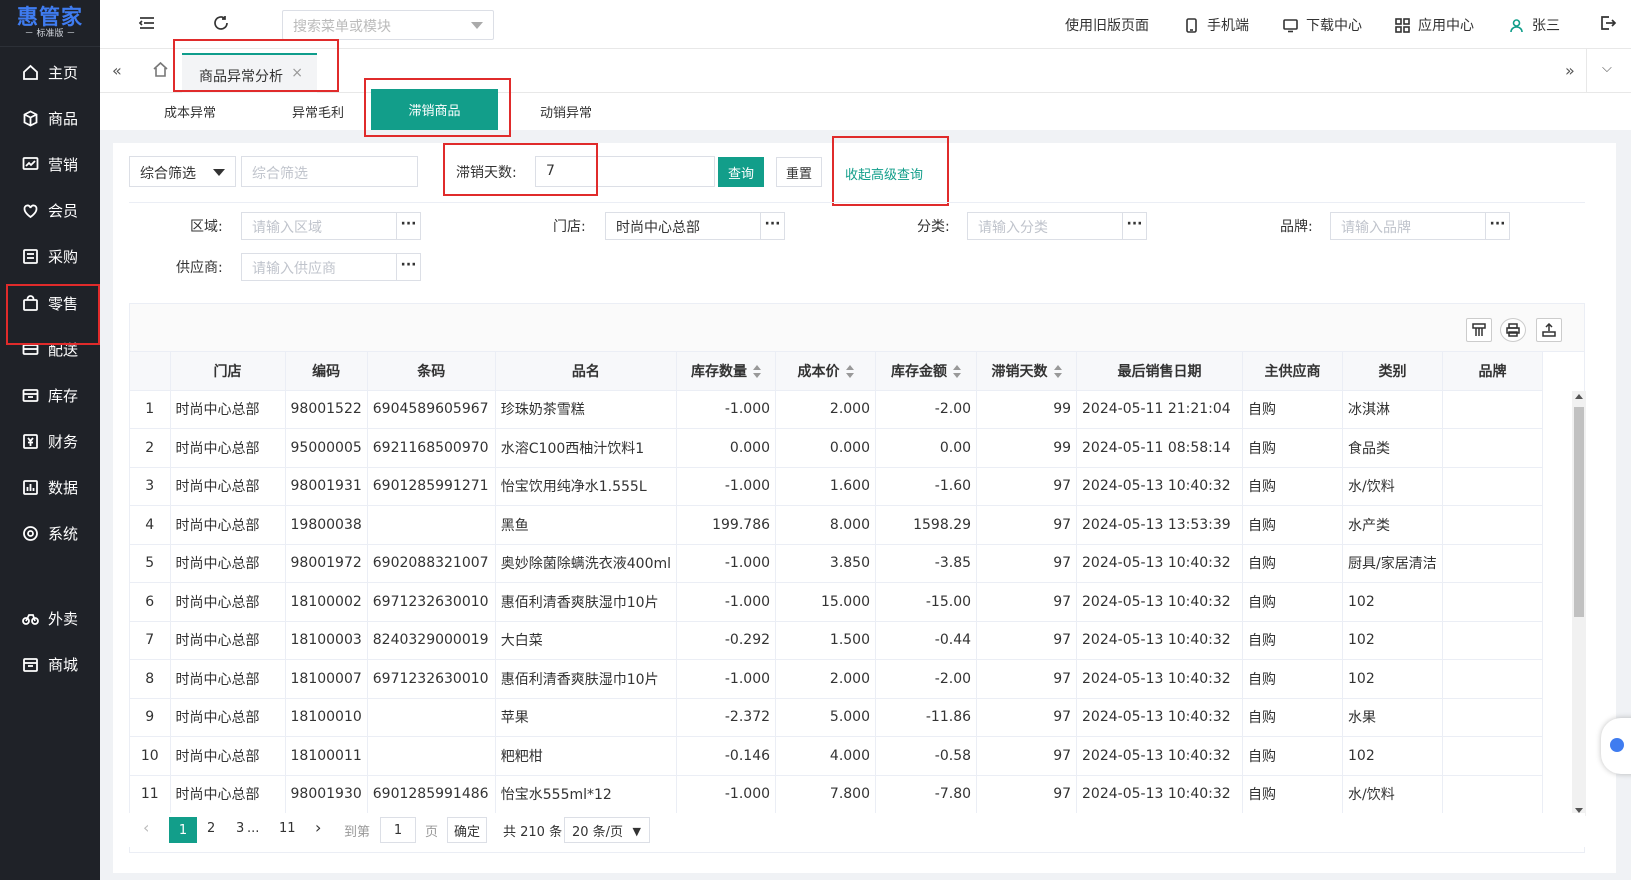 The width and height of the screenshot is (1631, 880). What do you see at coordinates (326, 371) in the screenshot?
I see `col-code: 编码` at bounding box center [326, 371].